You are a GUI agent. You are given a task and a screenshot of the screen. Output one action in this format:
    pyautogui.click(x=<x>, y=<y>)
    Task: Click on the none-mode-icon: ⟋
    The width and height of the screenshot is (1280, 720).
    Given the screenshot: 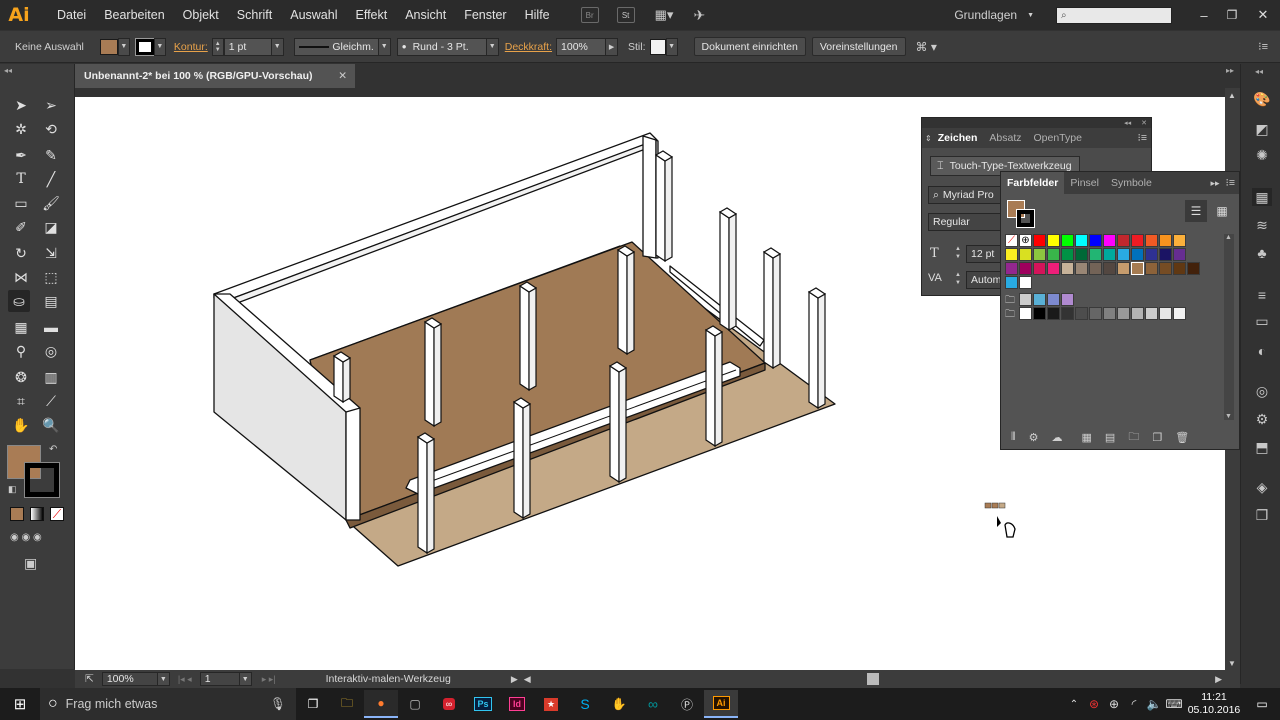 What is the action you would take?
    pyautogui.click(x=57, y=514)
    